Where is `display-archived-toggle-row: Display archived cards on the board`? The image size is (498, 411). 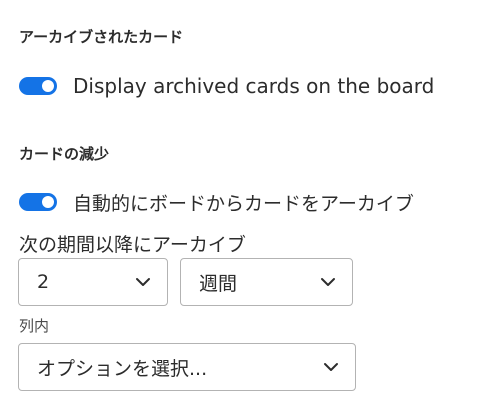 display-archived-toggle-row: Display archived cards on the board is located at coordinates (226, 86).